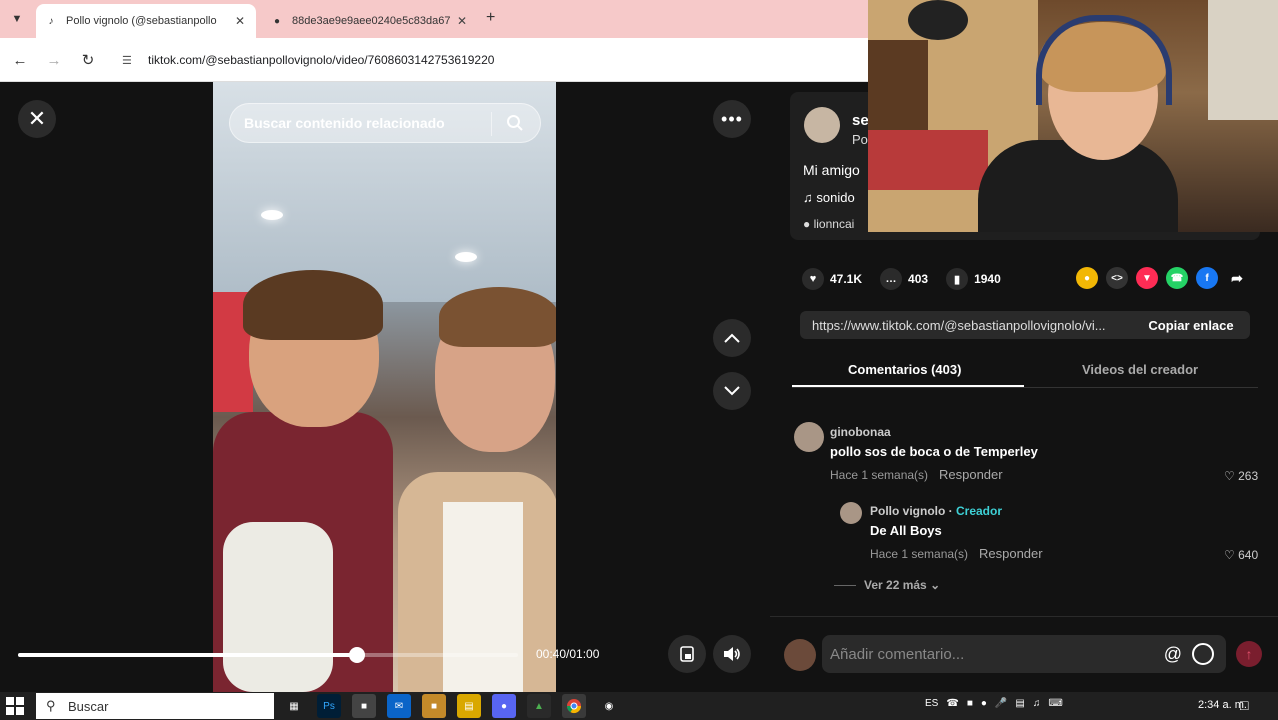 The width and height of the screenshot is (1278, 720). Describe the element at coordinates (1203, 654) in the screenshot. I see `emoji-icon` at that location.